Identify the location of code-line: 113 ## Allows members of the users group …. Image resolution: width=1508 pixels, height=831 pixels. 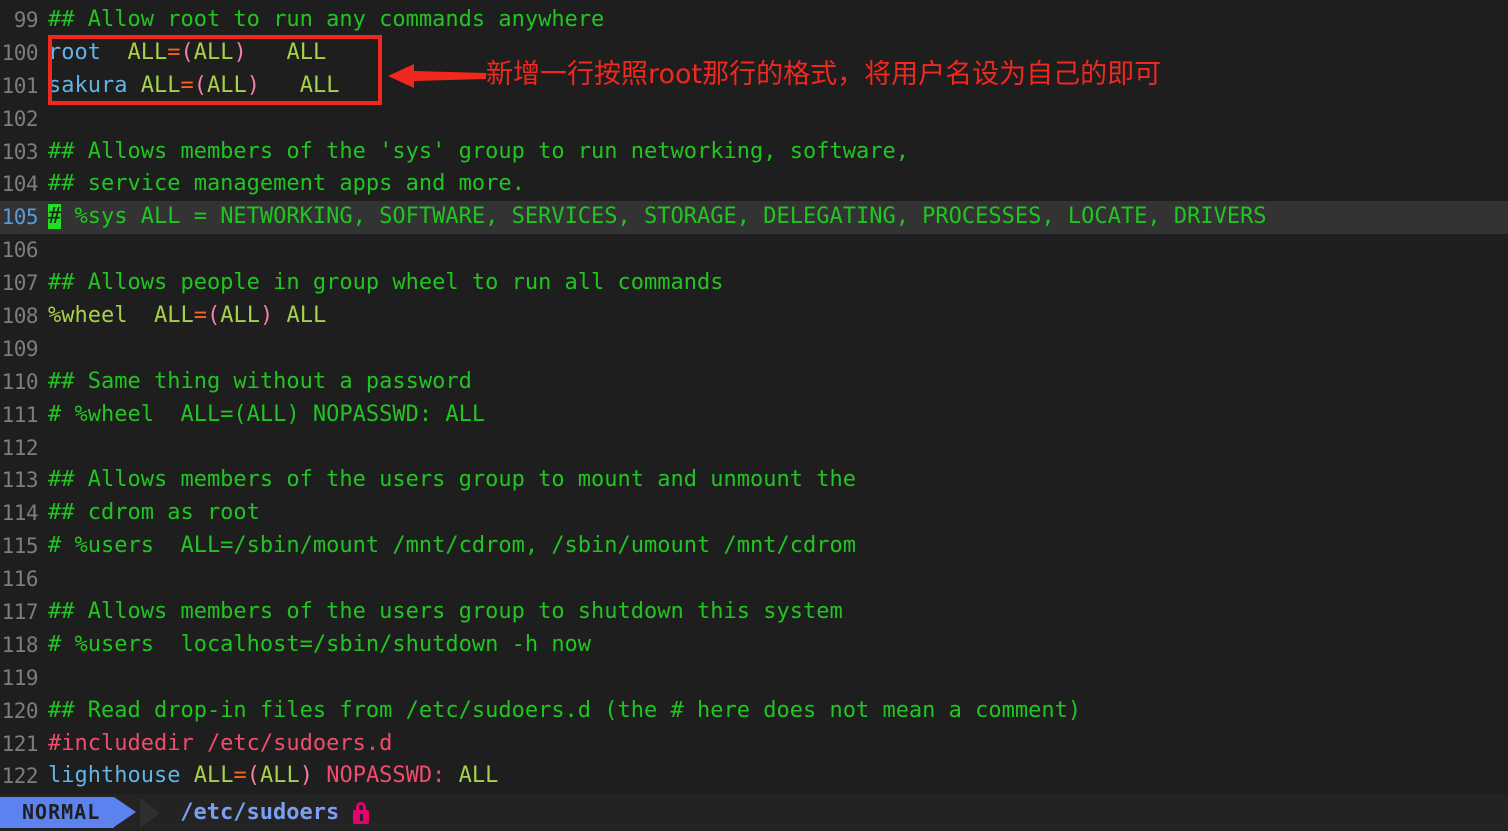
(754, 480).